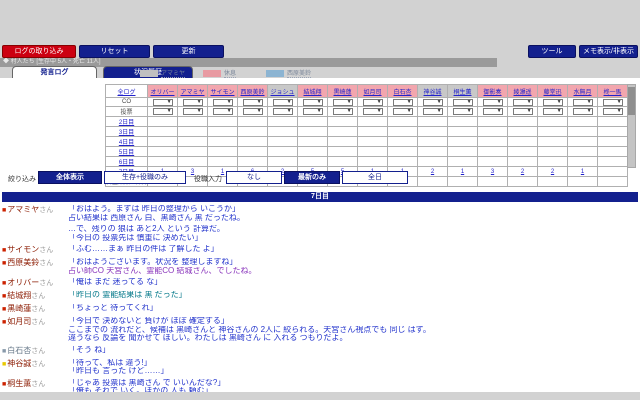 The height and width of the screenshot is (400, 640). Describe the element at coordinates (631, 101) in the screenshot. I see `table-scrollbar-thumb` at that location.